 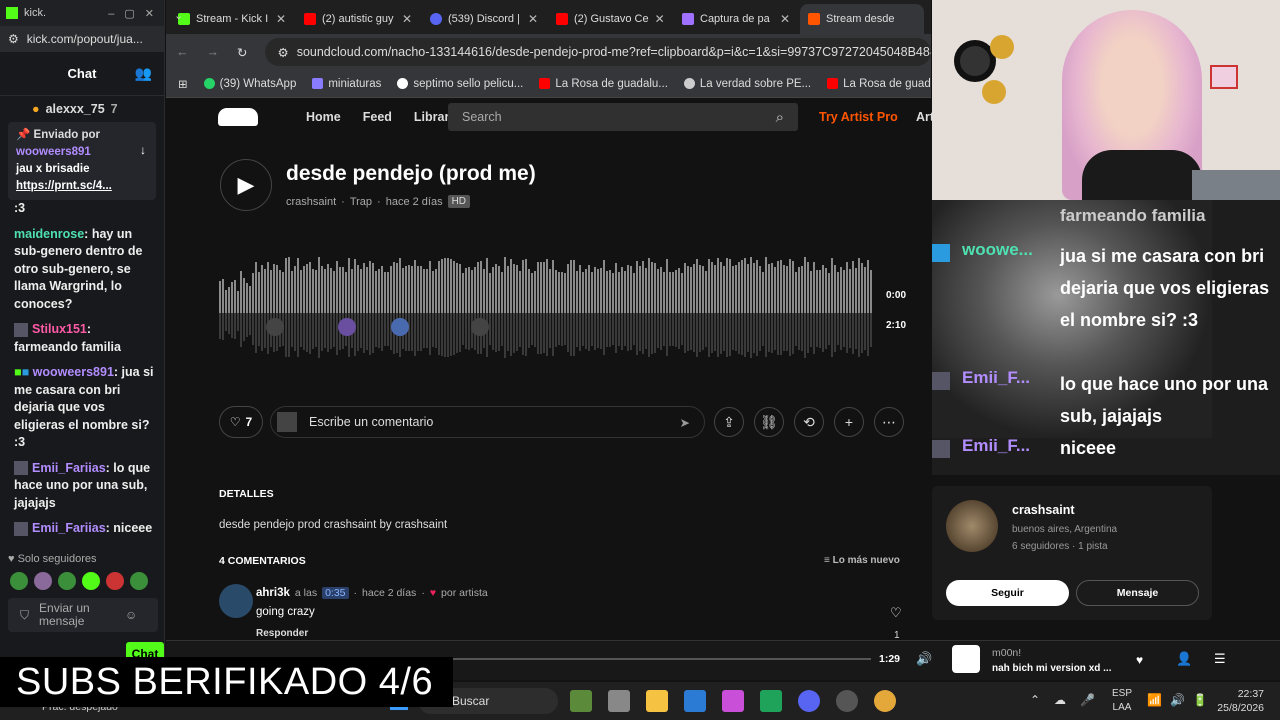 I want to click on waveform, so click(x=546, y=309).